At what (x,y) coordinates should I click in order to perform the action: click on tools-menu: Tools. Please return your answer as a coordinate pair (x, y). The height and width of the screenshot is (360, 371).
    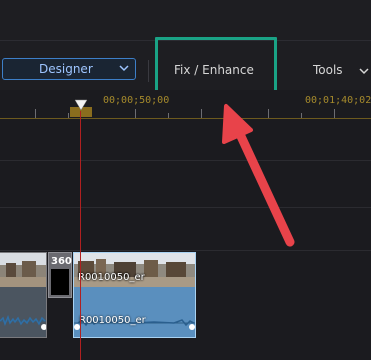
    Looking at the image, I should click on (328, 70).